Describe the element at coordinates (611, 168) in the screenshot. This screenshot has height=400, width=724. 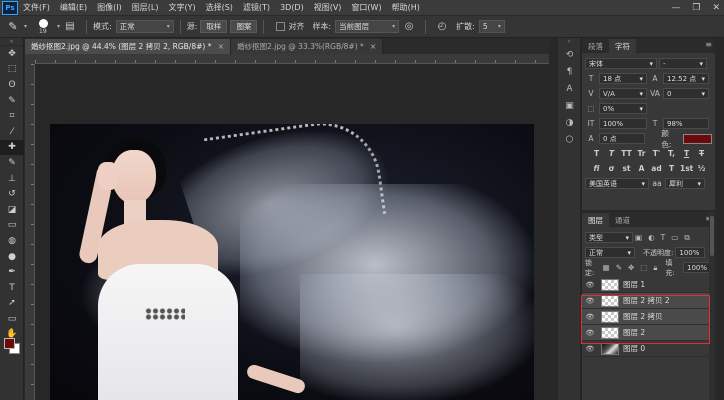
I see `old-style-button: σ` at that location.